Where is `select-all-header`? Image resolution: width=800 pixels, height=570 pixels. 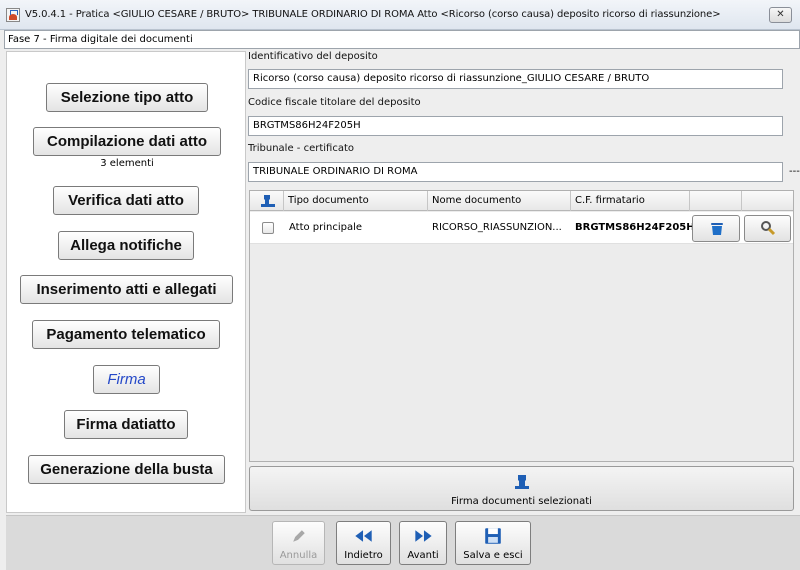 select-all-header is located at coordinates (267, 201).